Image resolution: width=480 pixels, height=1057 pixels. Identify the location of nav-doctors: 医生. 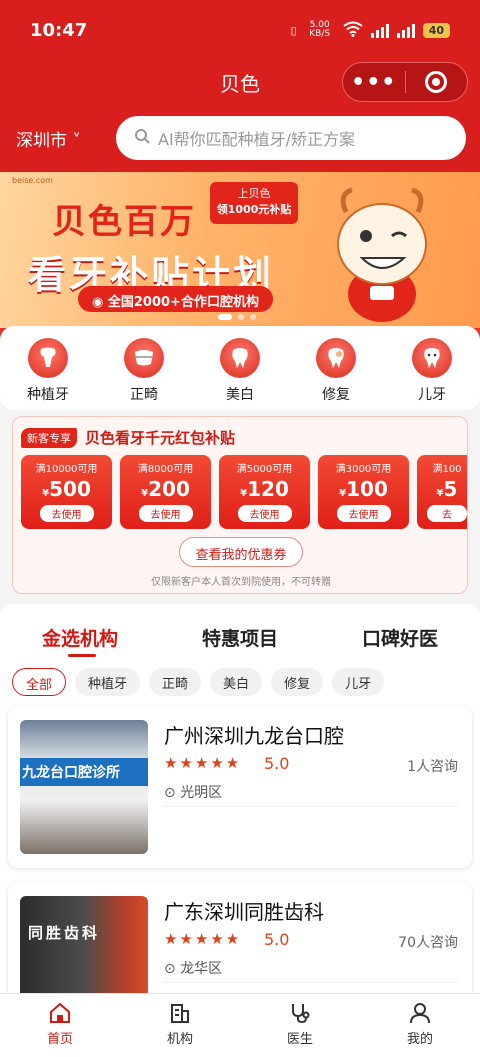
(300, 1025).